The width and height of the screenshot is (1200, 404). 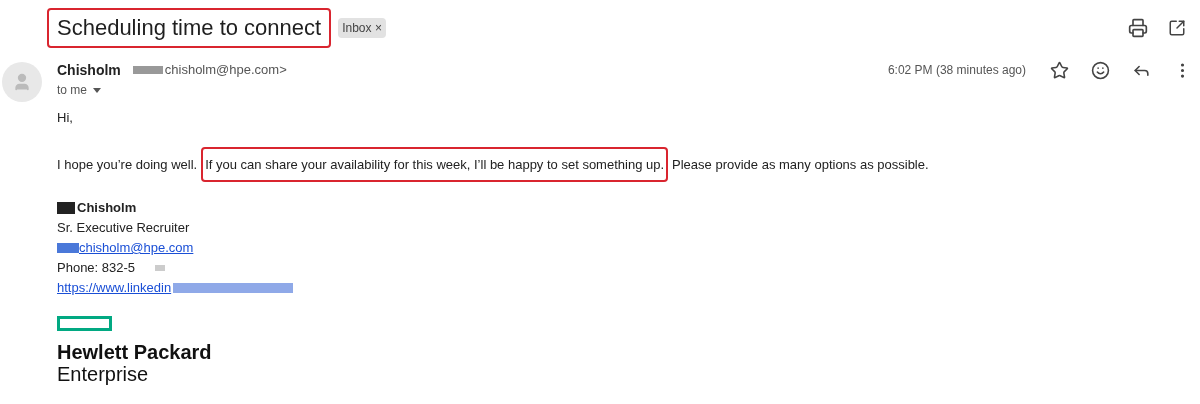 I want to click on sender-email: chisholm@hpe.com>, so click(x=225, y=70).